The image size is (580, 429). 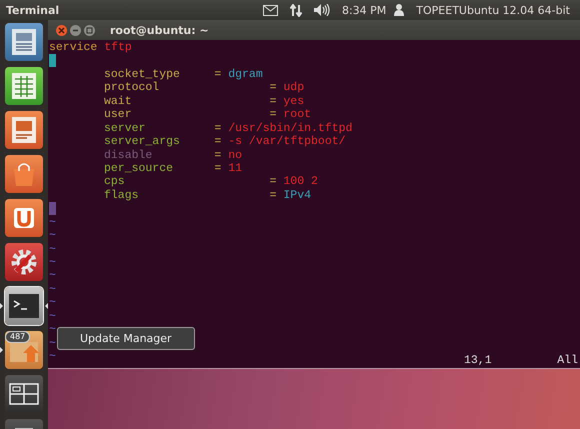 What do you see at coordinates (125, 129) in the screenshot?
I see `config-key: server` at bounding box center [125, 129].